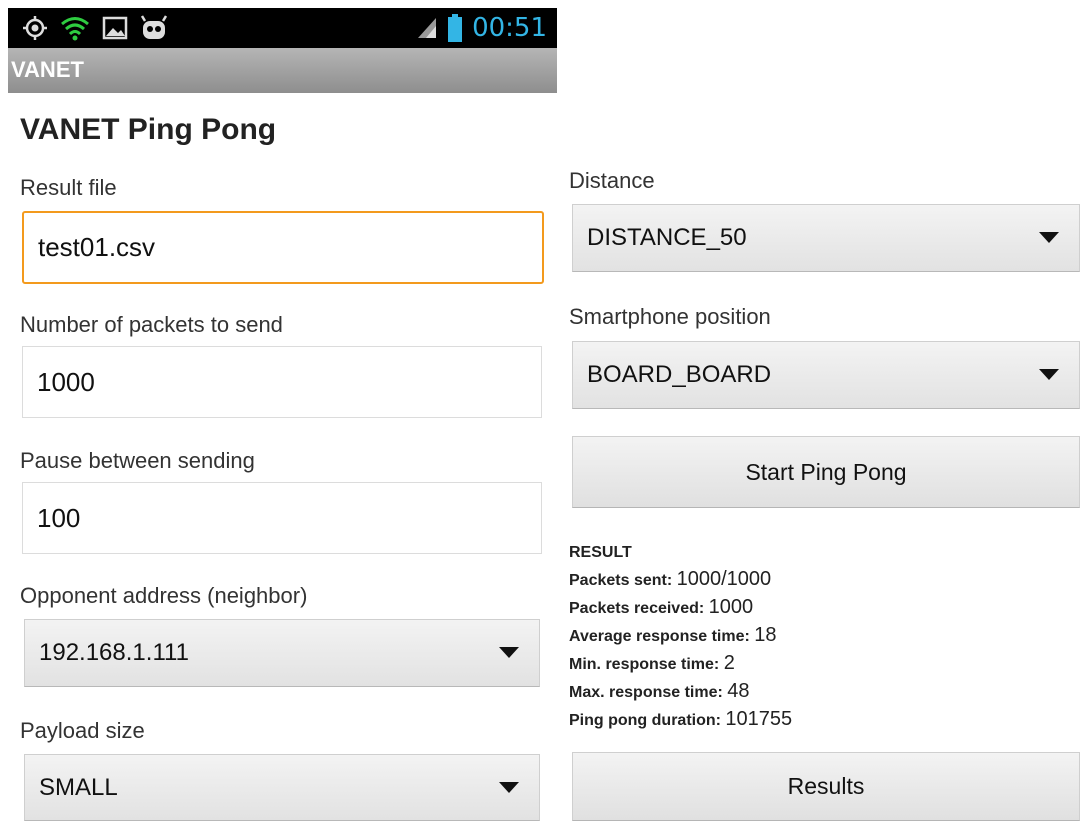 This screenshot has width=1080, height=821. I want to click on wifi-icon, so click(75, 29).